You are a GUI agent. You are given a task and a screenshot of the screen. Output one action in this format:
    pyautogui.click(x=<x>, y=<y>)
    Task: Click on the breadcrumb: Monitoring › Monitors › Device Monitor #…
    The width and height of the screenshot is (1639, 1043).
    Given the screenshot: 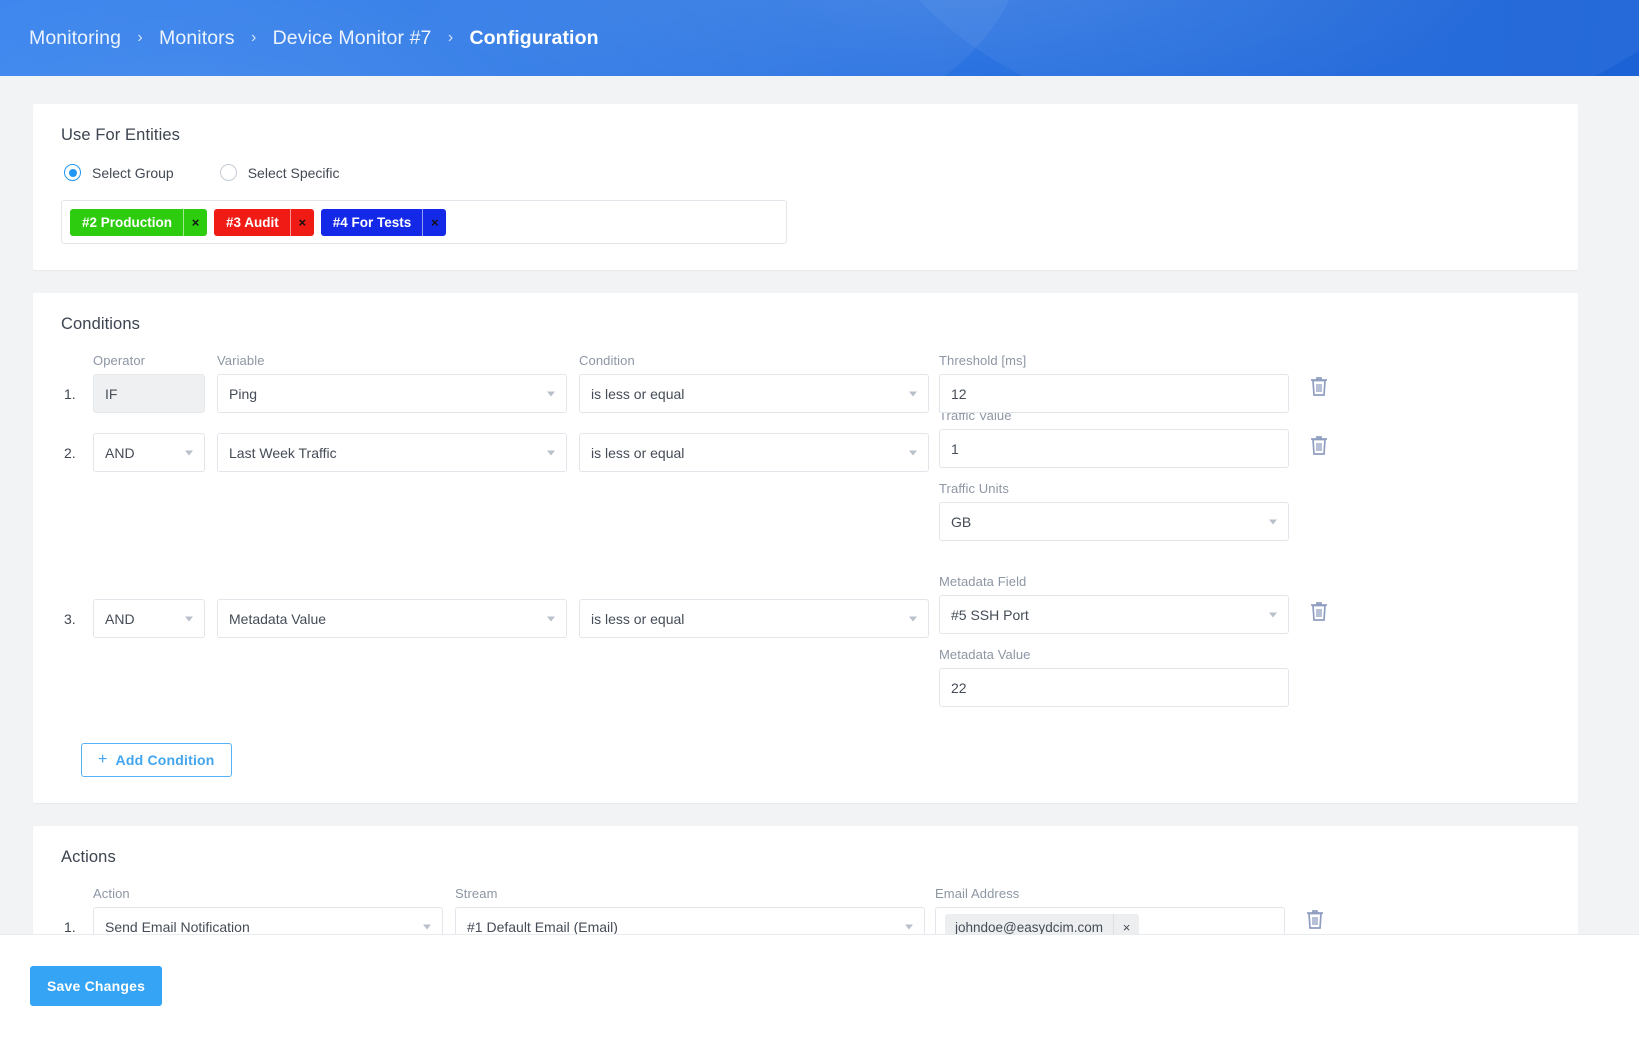 What is the action you would take?
    pyautogui.click(x=819, y=38)
    